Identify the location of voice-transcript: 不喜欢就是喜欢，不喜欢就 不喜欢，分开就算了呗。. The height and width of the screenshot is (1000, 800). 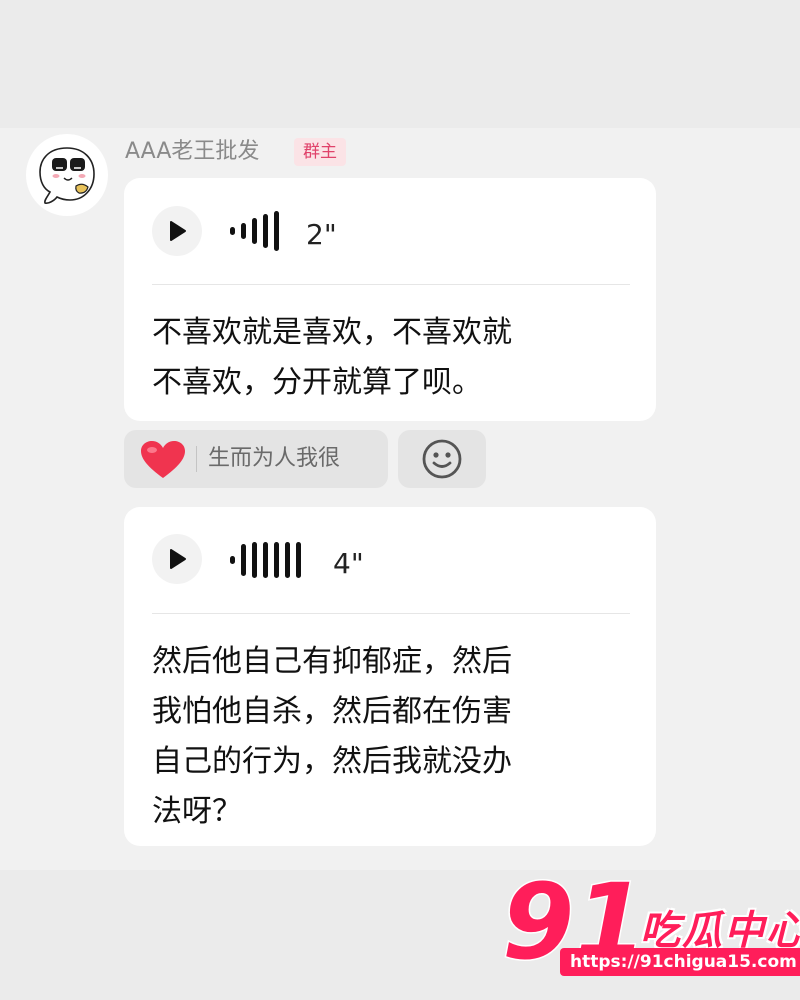
(382, 358).